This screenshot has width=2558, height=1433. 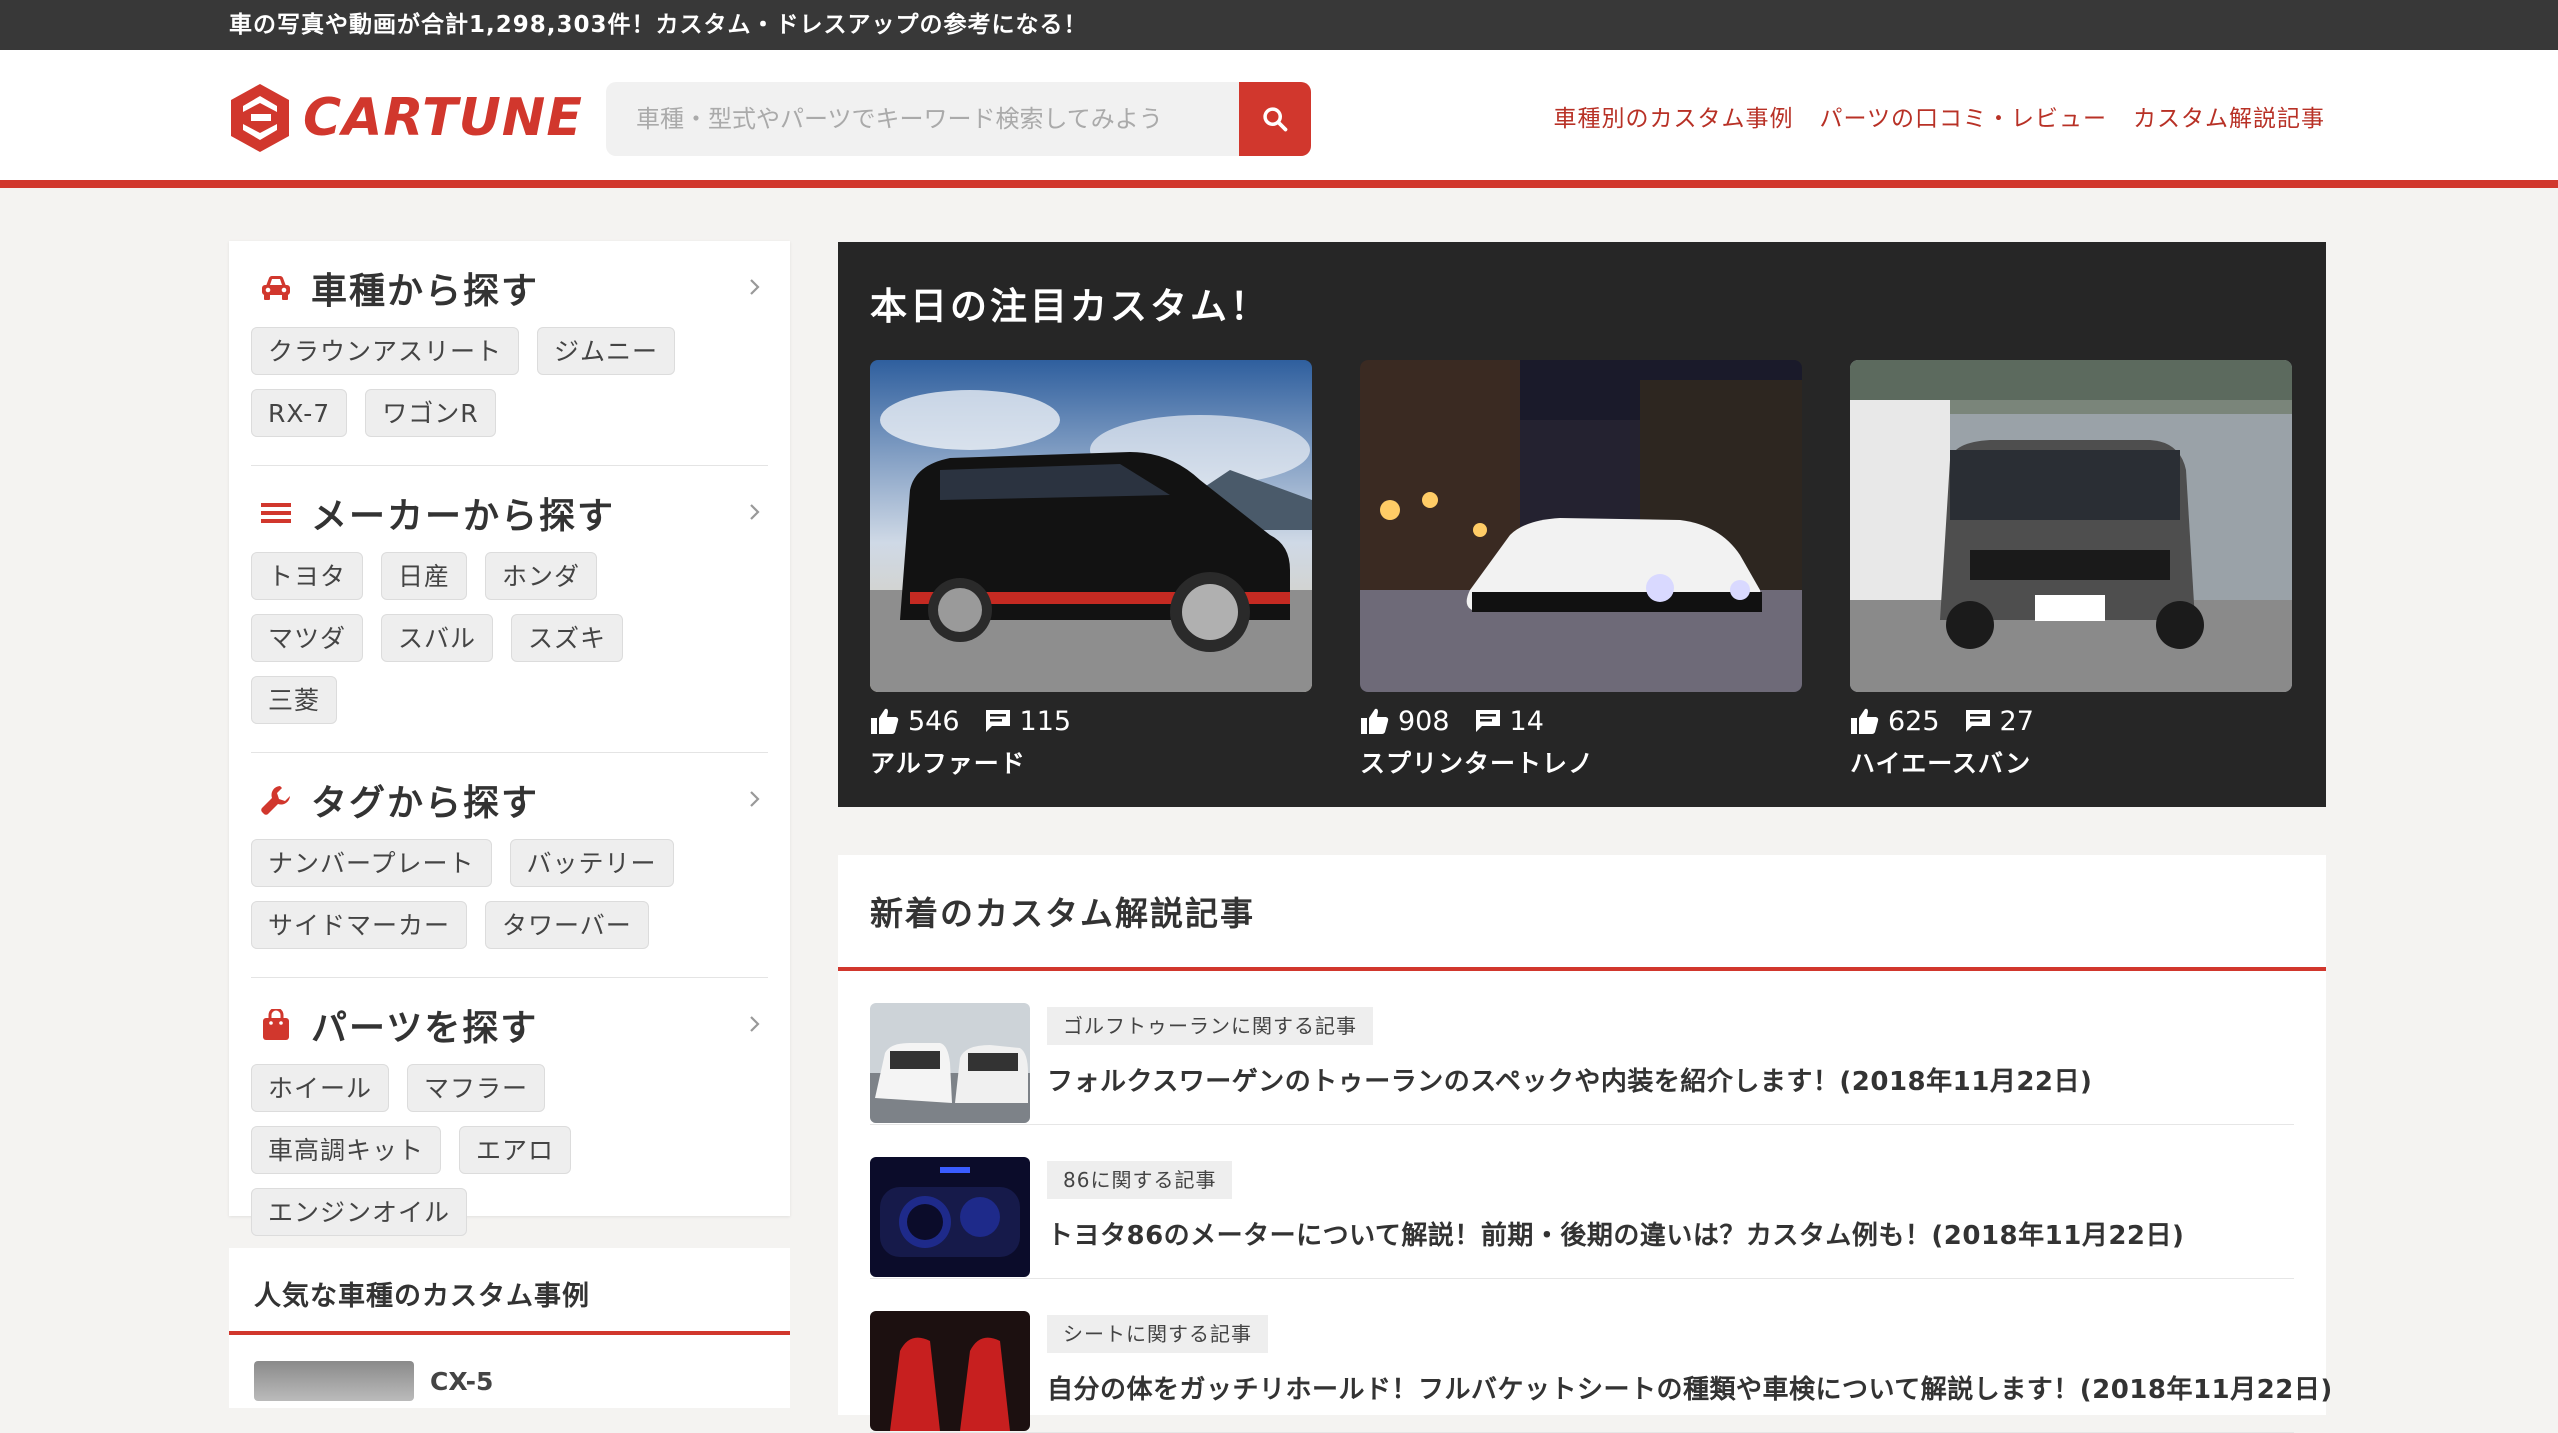 What do you see at coordinates (425, 291) in the screenshot?
I see `section-title: 車種から探す` at bounding box center [425, 291].